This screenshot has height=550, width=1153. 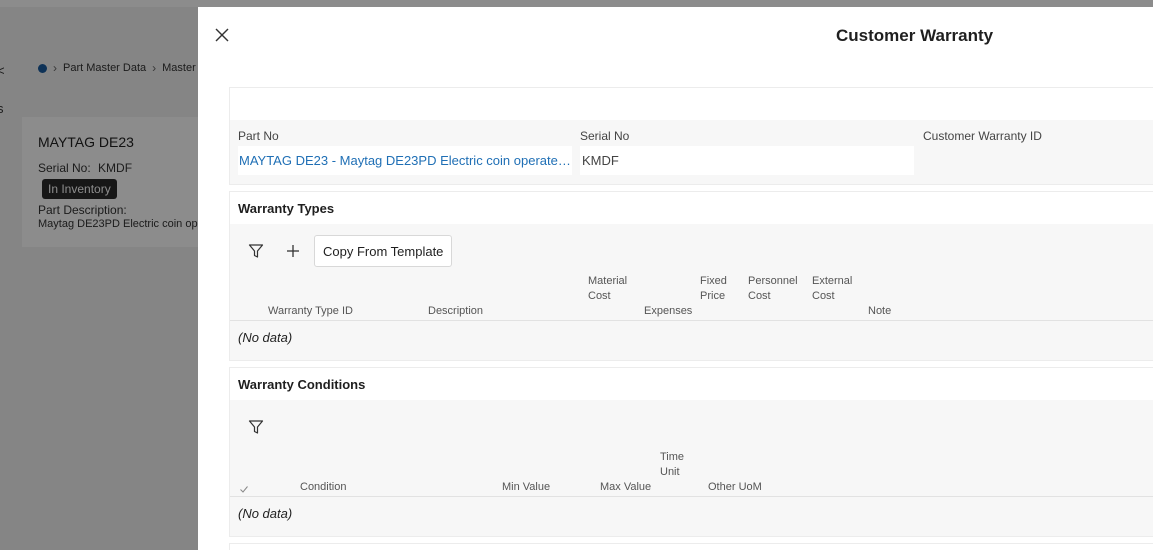 I want to click on column-header-fixed-price: Fixed Price, so click(x=713, y=289).